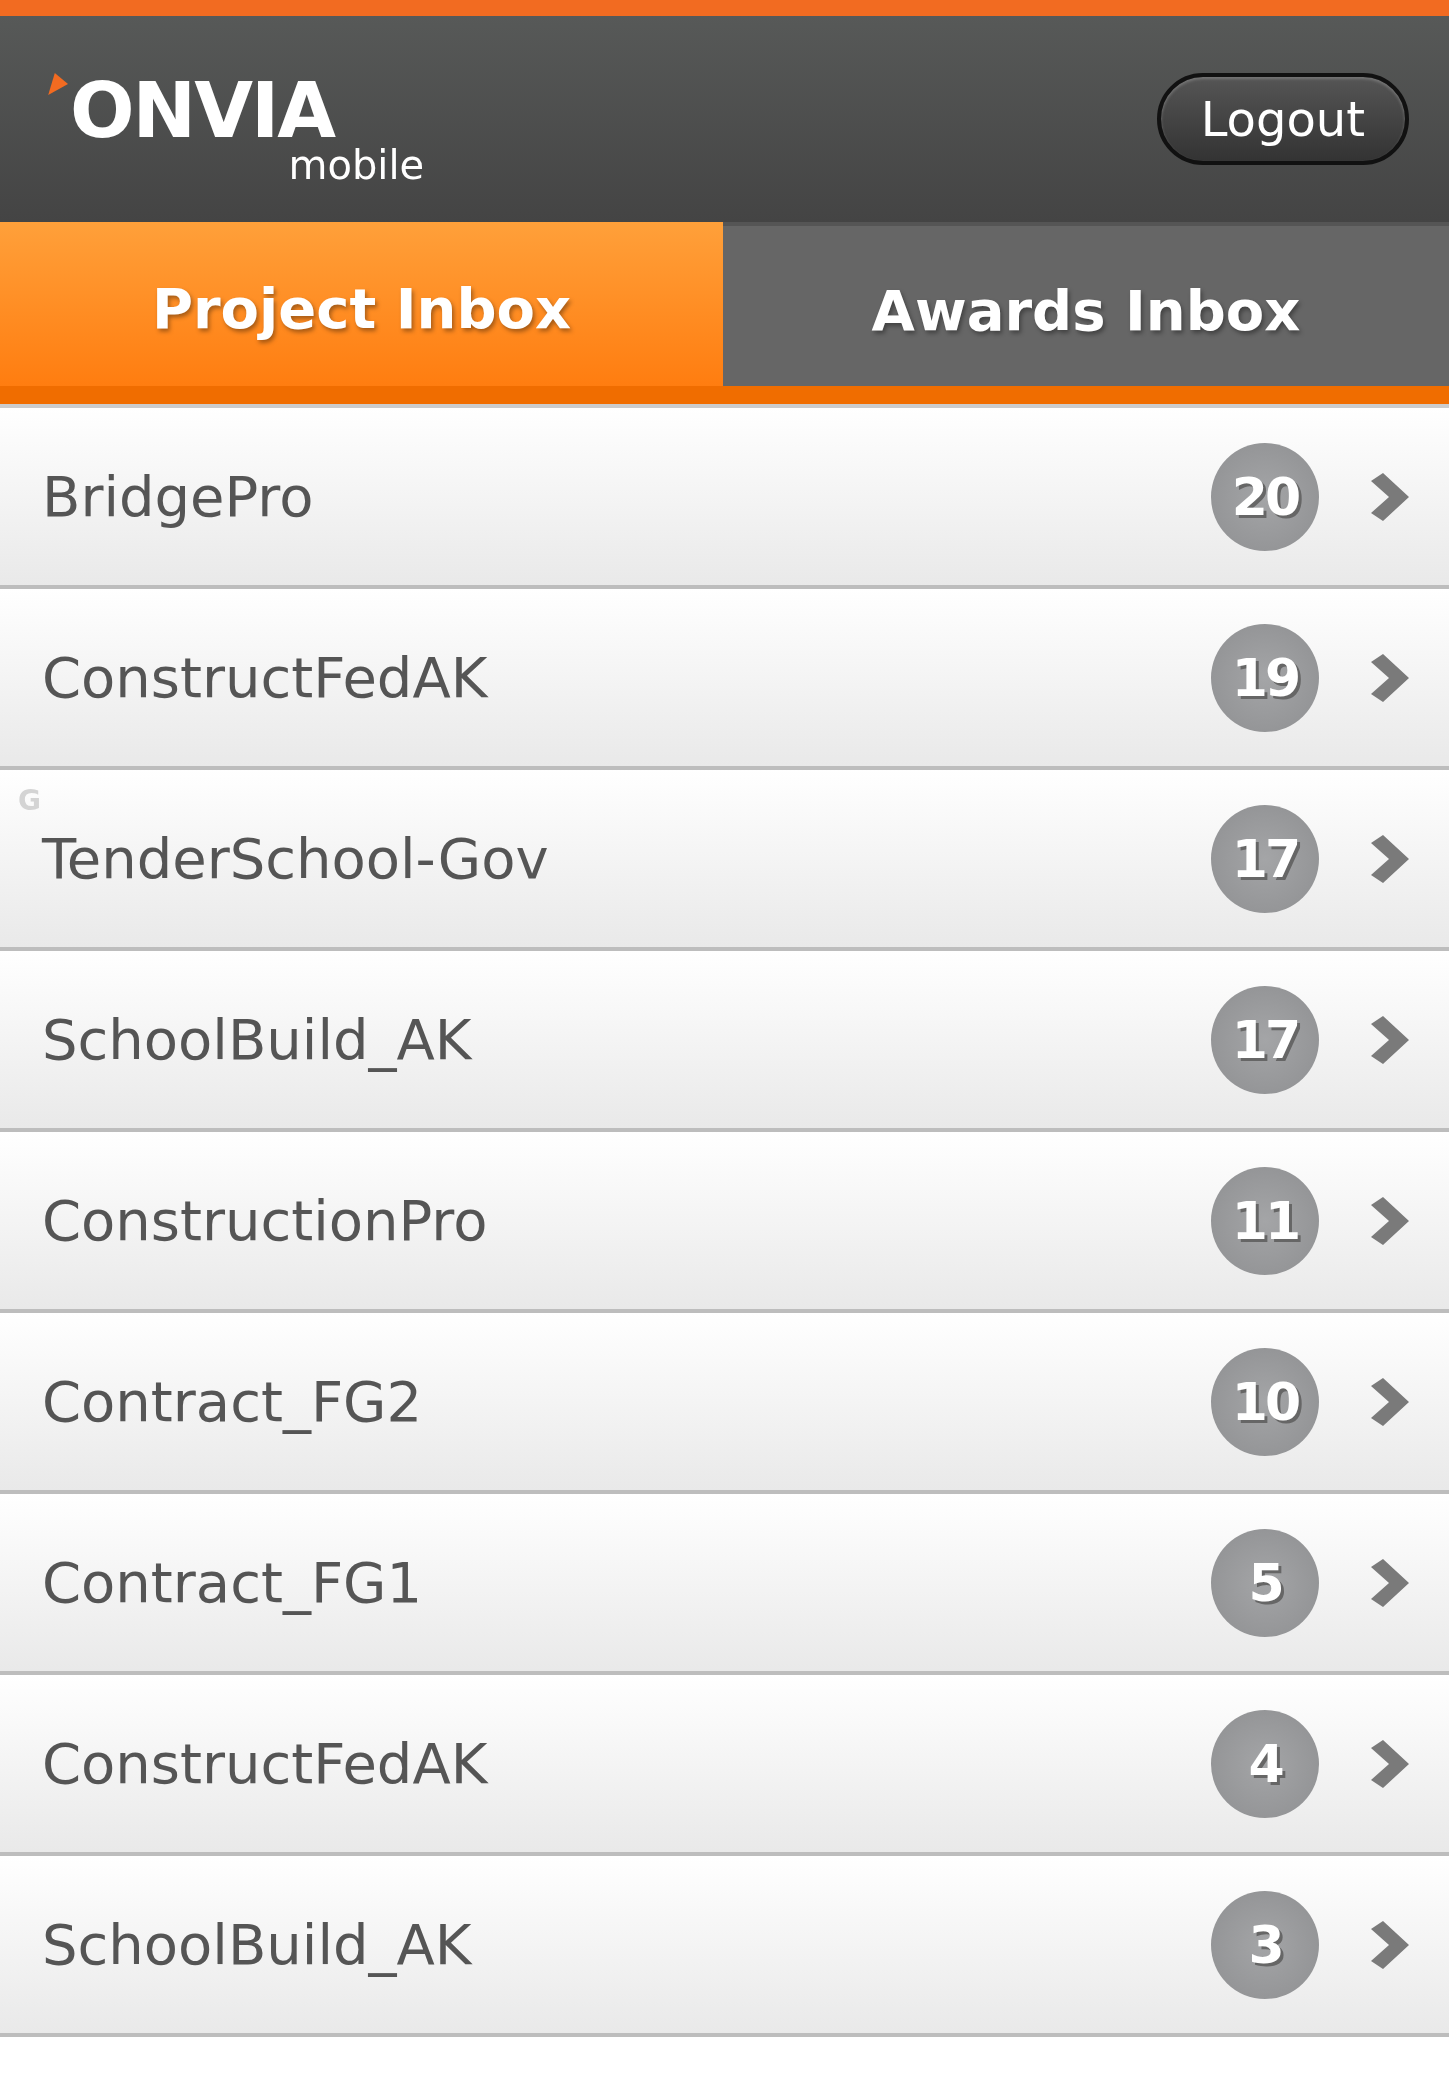 This screenshot has height=2083, width=1449. I want to click on tab: Awards Inbox, so click(1086, 304).